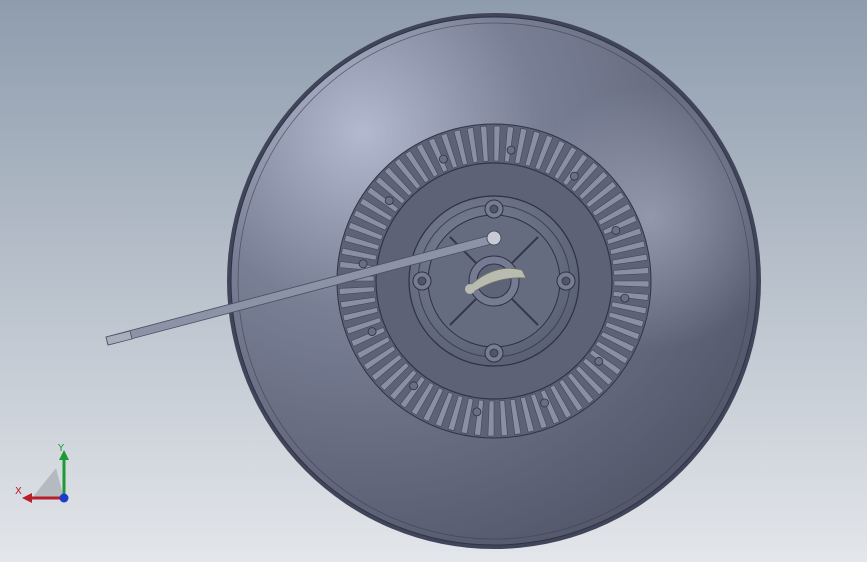 The image size is (867, 562). Describe the element at coordinates (61, 448) in the screenshot. I see `y-axis-label: Y` at that location.